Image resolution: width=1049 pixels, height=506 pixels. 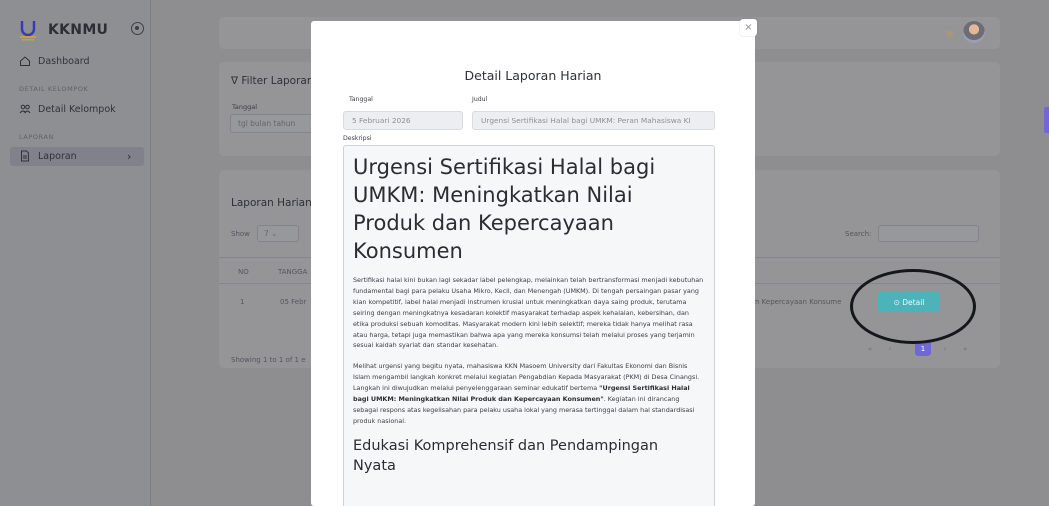 I want to click on column-header-tanggal: TANGGA, so click(x=292, y=272).